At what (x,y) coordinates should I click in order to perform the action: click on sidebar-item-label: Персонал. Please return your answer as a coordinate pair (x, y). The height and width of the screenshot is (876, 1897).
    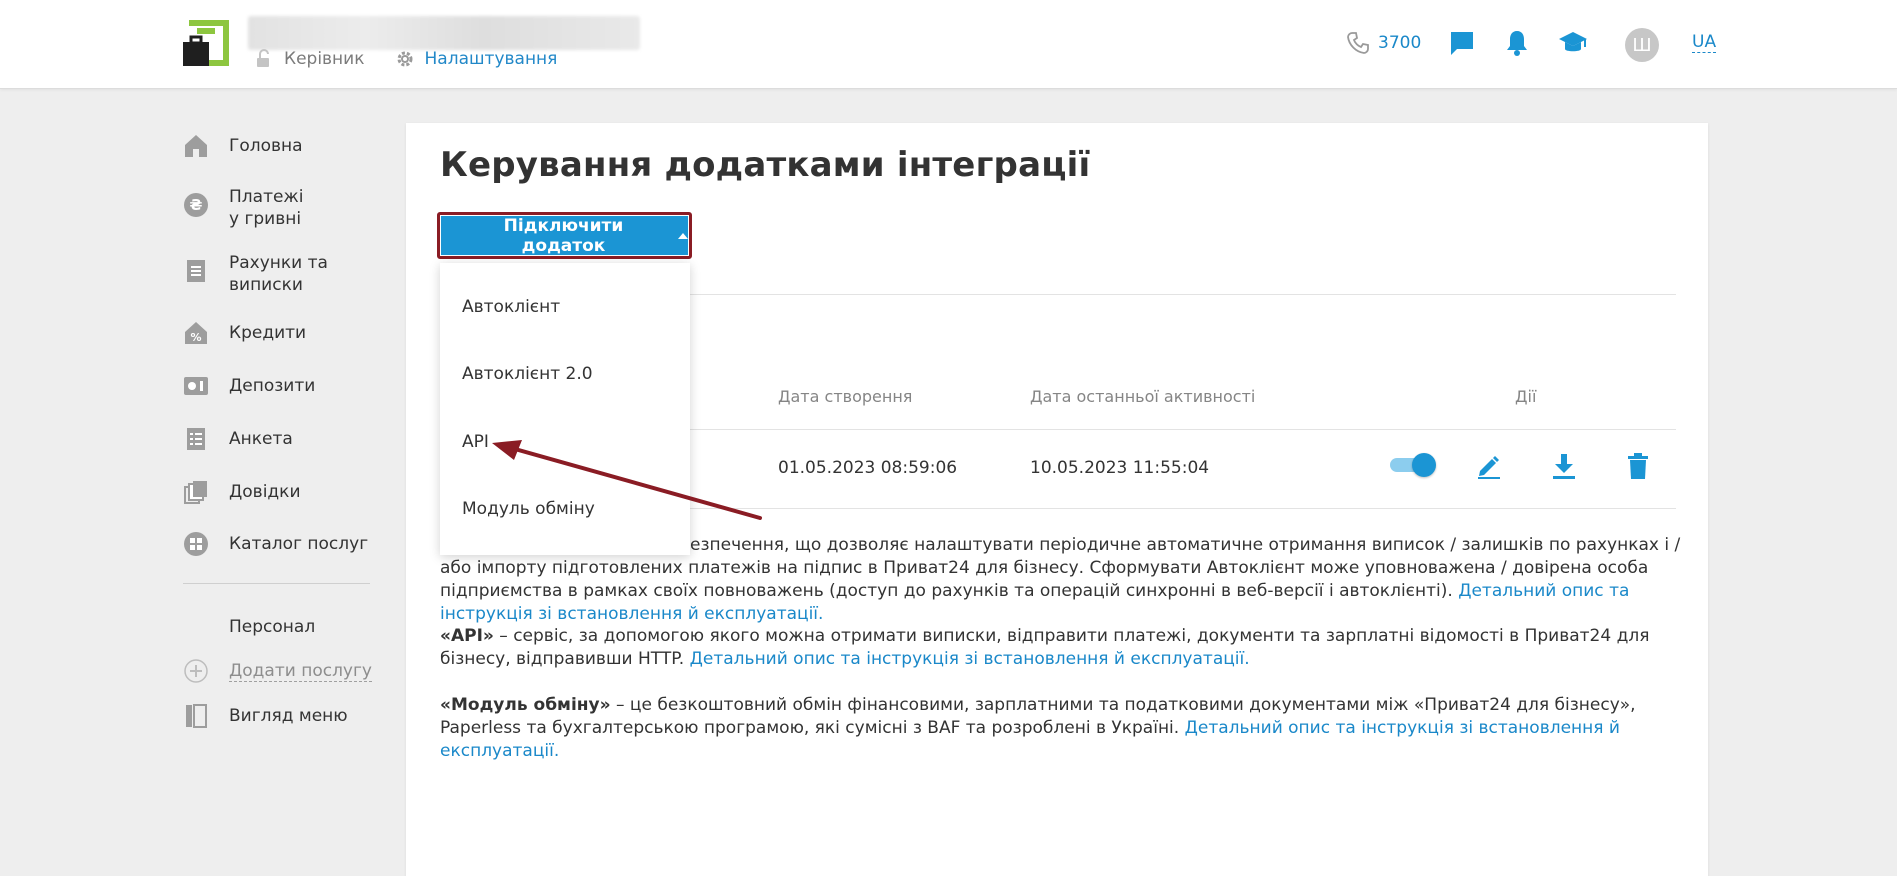
    Looking at the image, I should click on (272, 627).